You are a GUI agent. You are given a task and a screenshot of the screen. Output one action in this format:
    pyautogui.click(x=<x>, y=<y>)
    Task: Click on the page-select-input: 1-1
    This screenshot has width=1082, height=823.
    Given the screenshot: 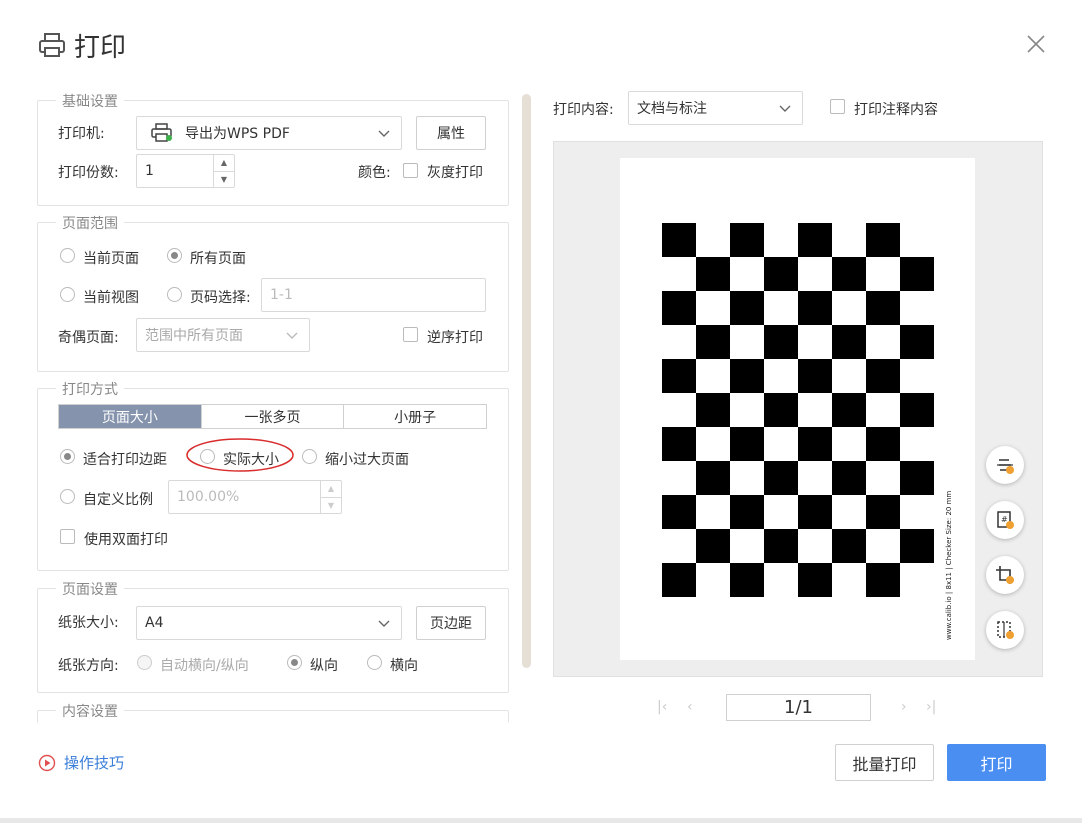 What is the action you would take?
    pyautogui.click(x=373, y=295)
    